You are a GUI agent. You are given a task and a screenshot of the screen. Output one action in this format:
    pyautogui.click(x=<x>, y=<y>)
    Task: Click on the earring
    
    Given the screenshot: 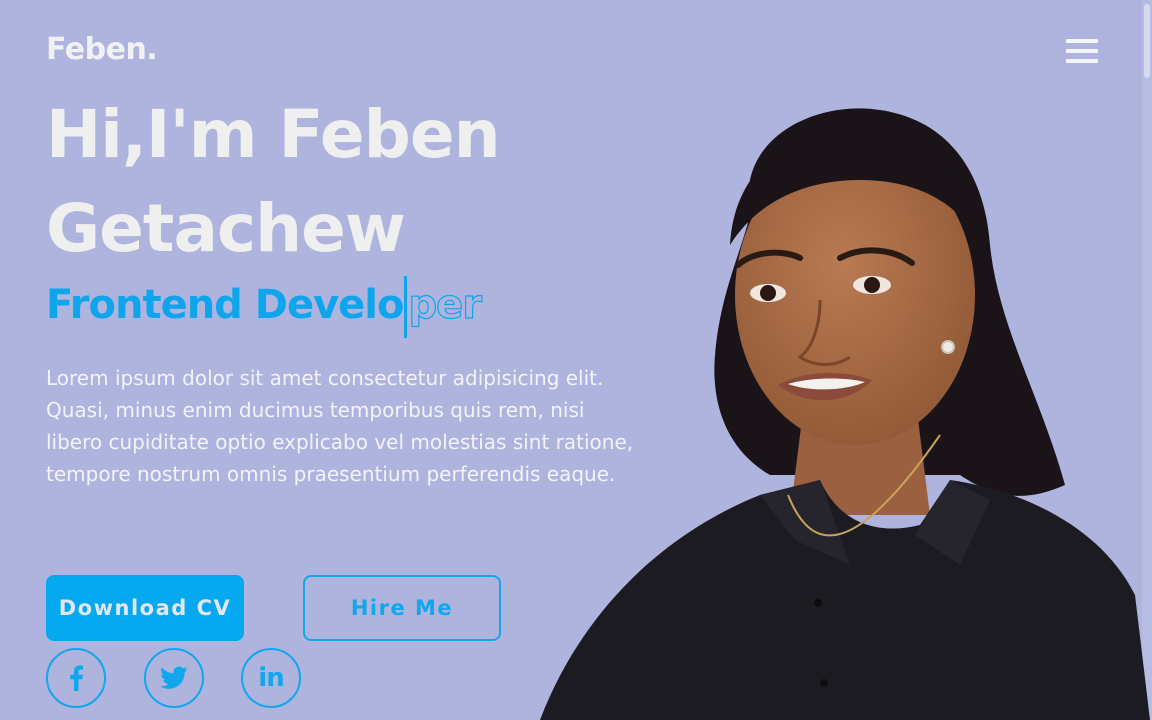 What is the action you would take?
    pyautogui.click(x=948, y=347)
    